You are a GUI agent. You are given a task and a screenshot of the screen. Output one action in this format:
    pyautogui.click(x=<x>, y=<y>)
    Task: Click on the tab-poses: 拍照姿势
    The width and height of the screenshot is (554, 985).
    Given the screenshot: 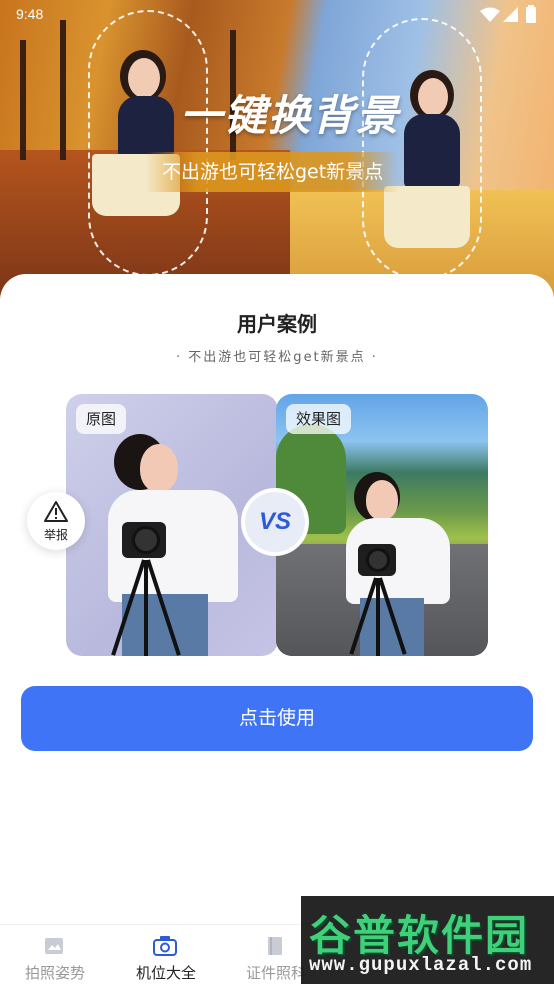 What is the action you would take?
    pyautogui.click(x=55, y=955)
    